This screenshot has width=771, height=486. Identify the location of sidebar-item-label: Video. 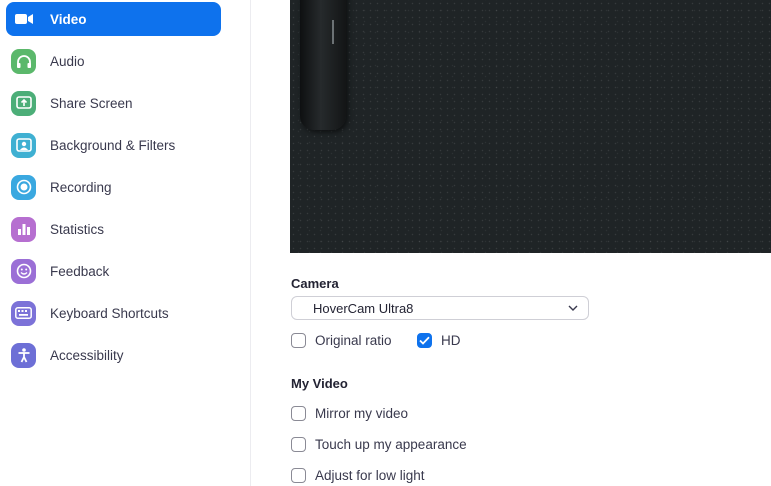
(68, 19).